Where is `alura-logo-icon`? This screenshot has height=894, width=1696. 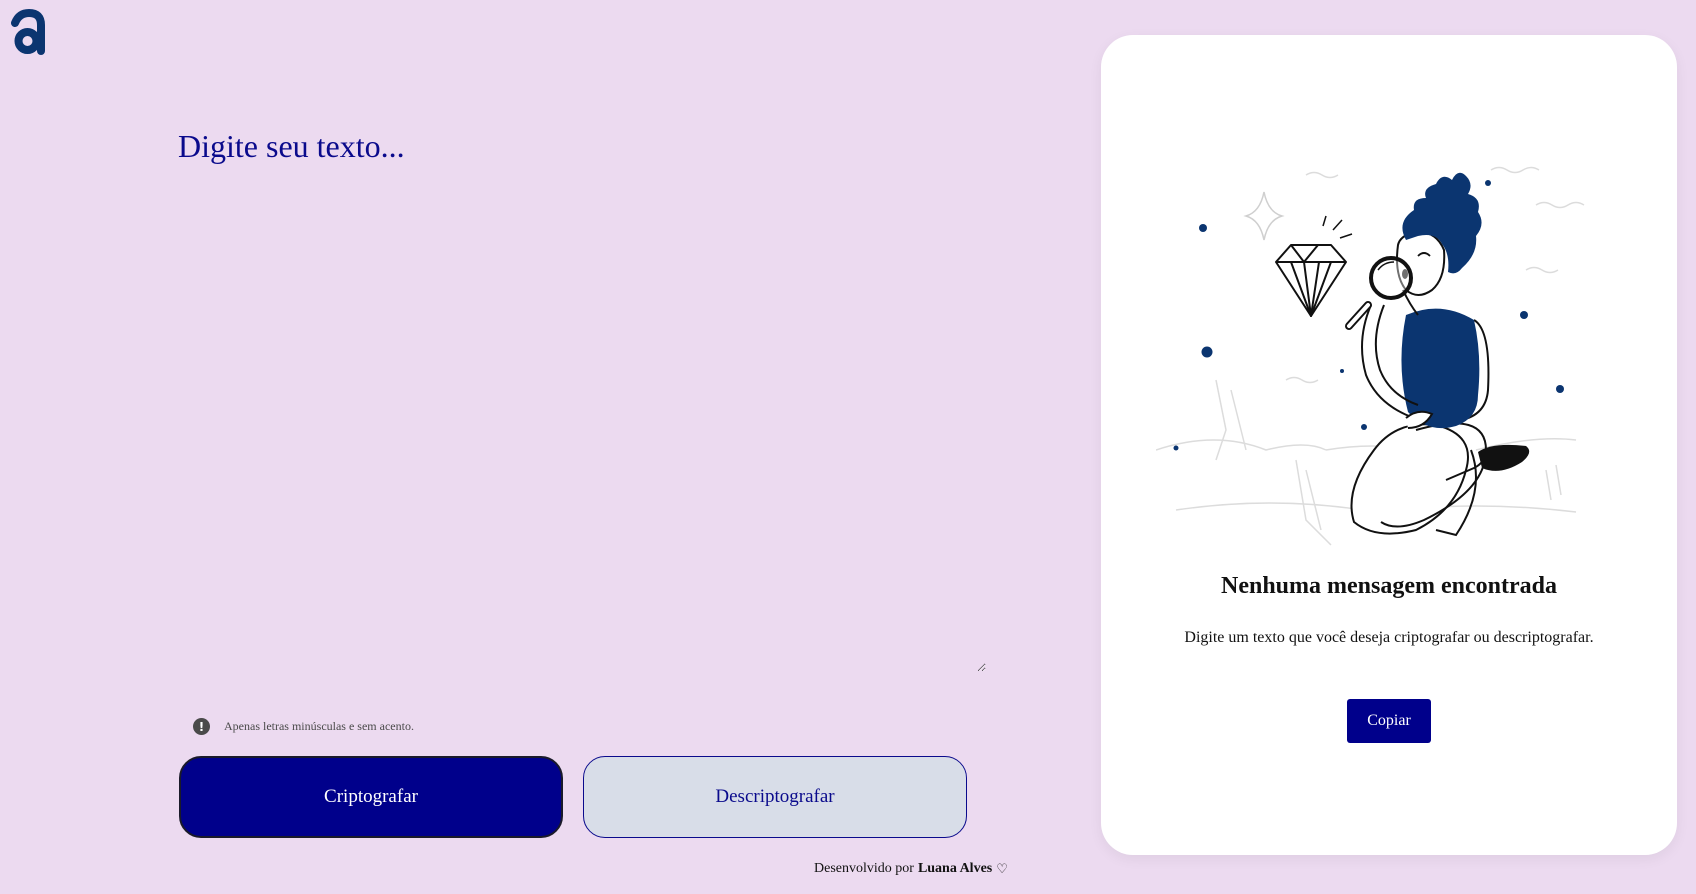 alura-logo-icon is located at coordinates (28, 31).